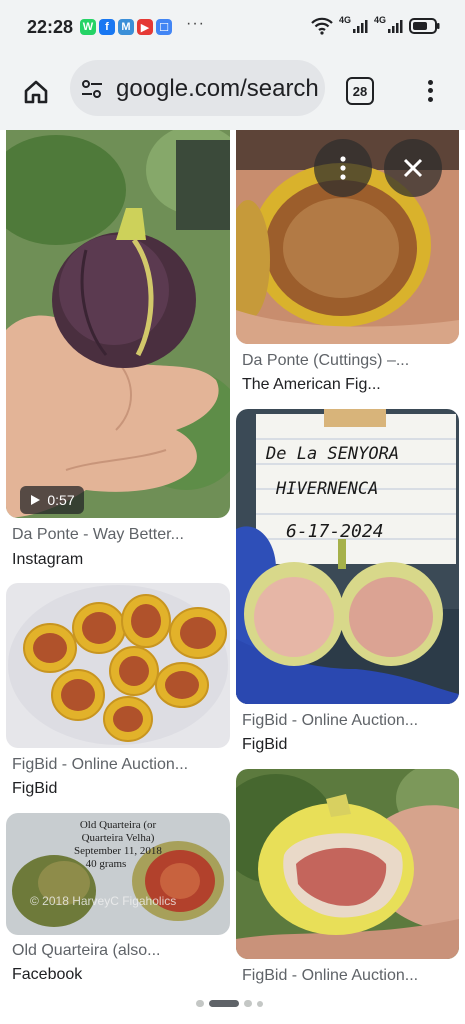 Image resolution: width=465 pixels, height=1024 pixels. I want to click on whatsapp-icon: W, so click(88, 27).